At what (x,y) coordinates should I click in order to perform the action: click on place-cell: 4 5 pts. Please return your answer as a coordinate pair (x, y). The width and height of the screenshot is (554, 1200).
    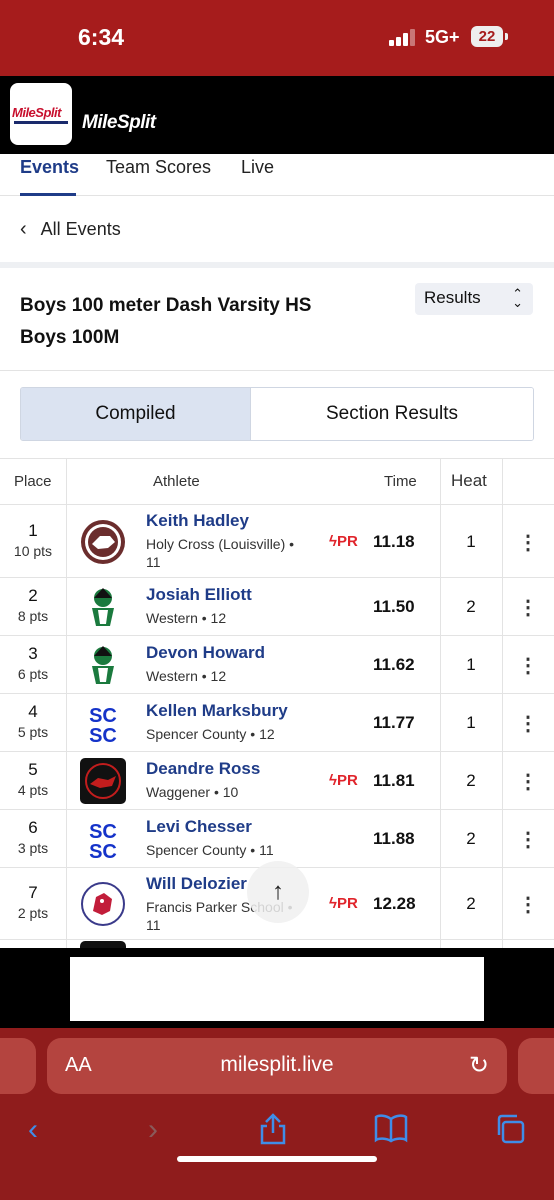
    Looking at the image, I should click on (33, 721).